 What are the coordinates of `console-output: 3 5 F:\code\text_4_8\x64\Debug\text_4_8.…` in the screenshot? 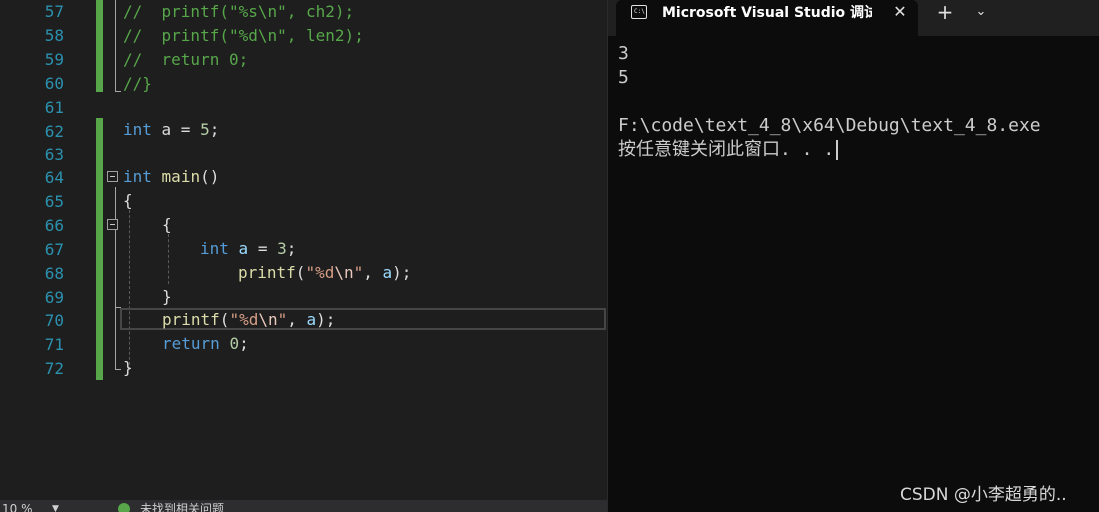 It's located at (829, 102).